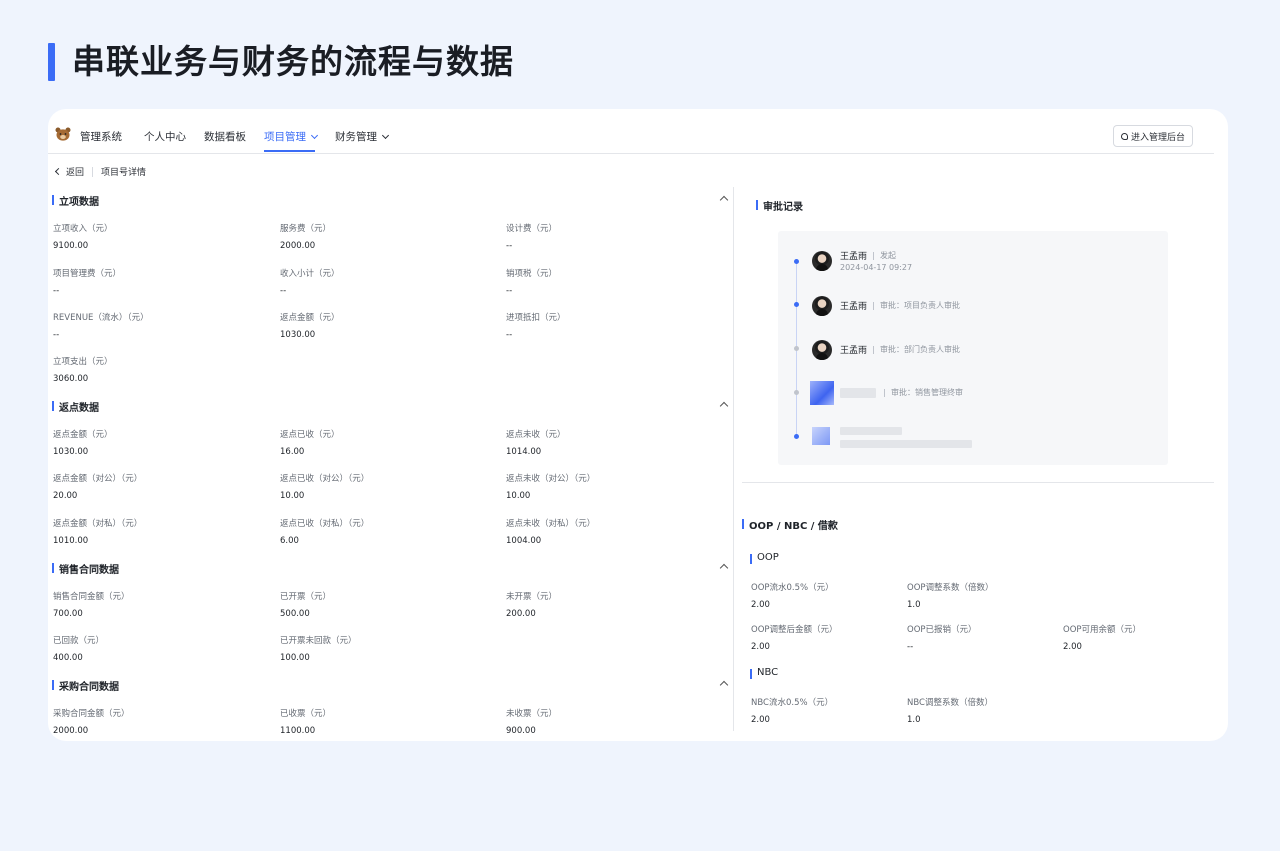 Image resolution: width=1280 pixels, height=851 pixels. I want to click on field: 未开票（元） 200.00, so click(532, 605).